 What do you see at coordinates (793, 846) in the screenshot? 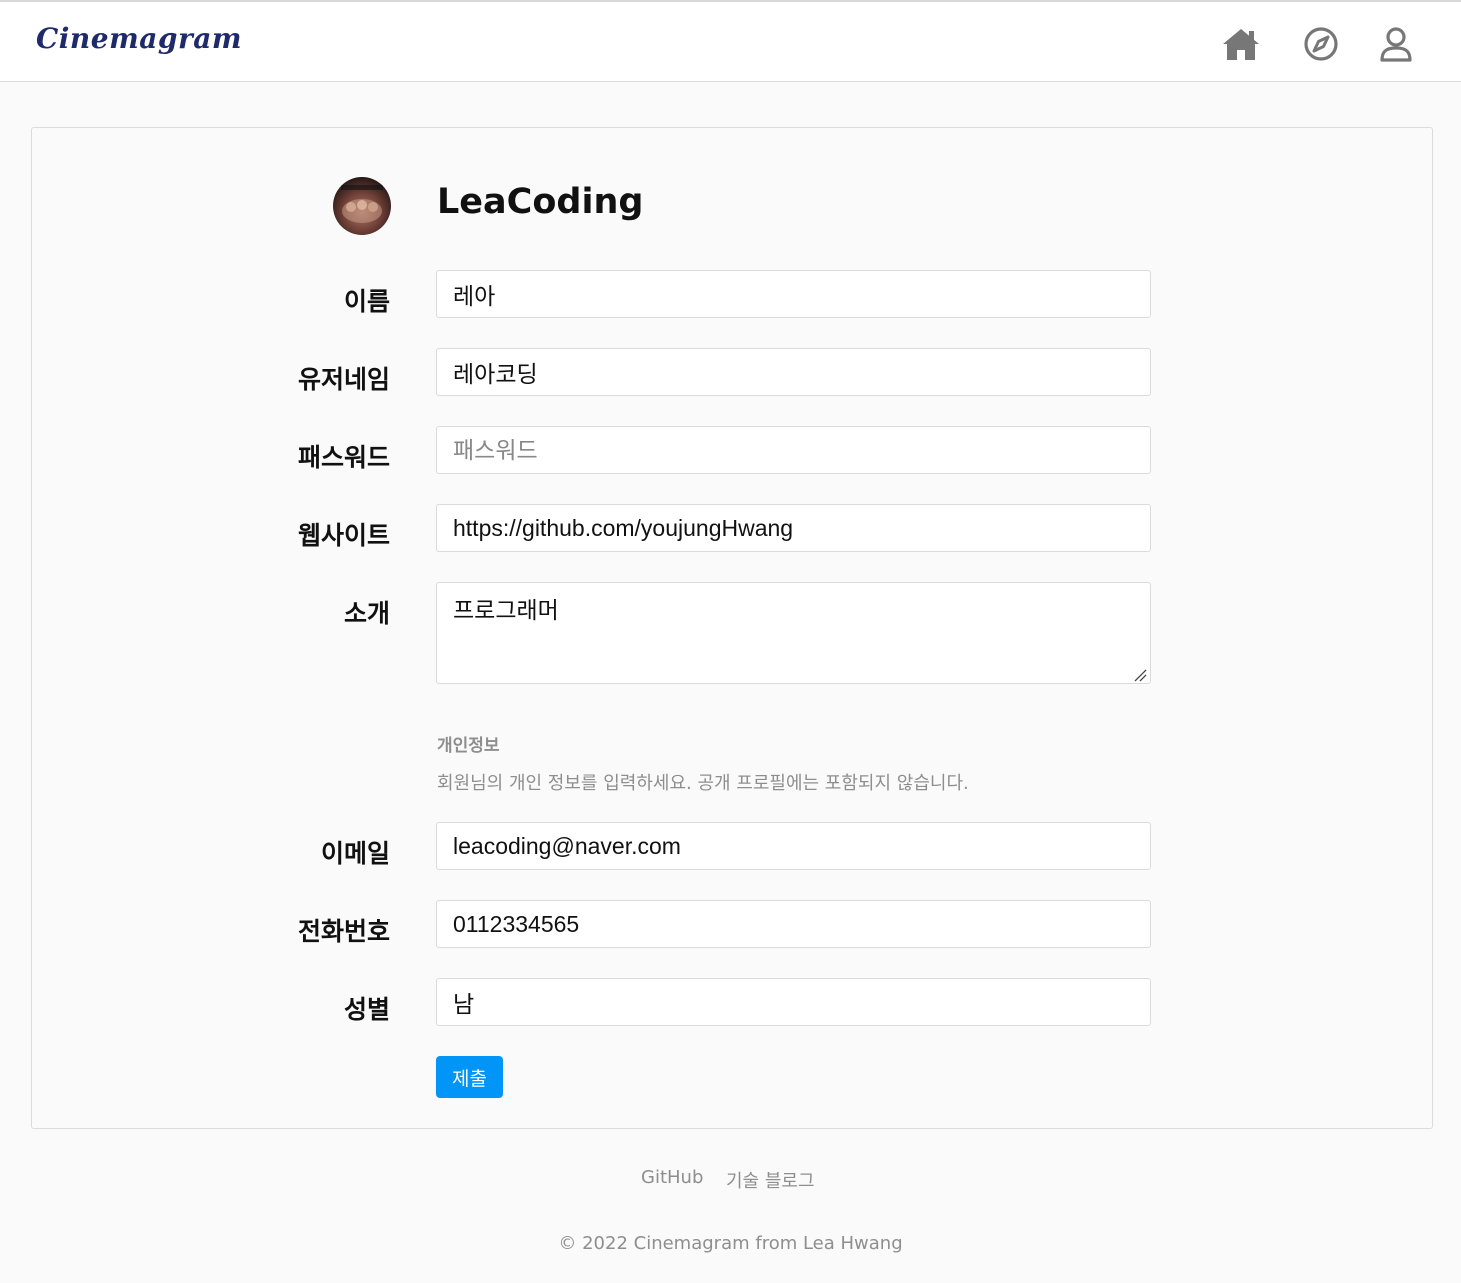
I see `email-input` at bounding box center [793, 846].